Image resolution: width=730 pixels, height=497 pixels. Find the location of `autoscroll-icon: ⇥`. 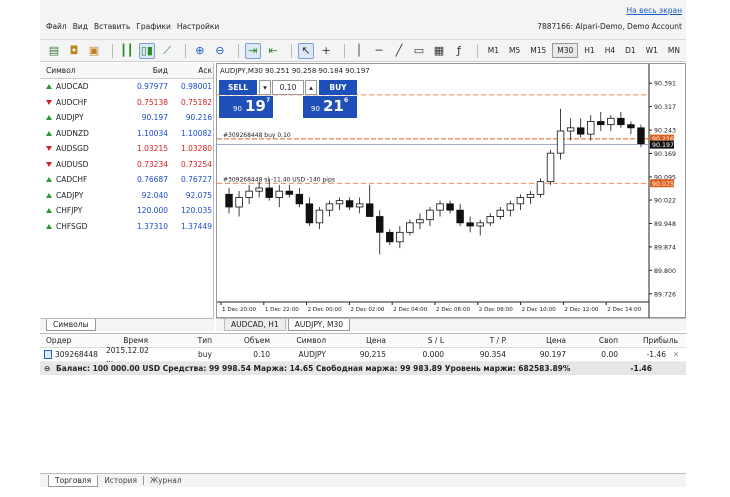

autoscroll-icon: ⇥ is located at coordinates (252, 50).